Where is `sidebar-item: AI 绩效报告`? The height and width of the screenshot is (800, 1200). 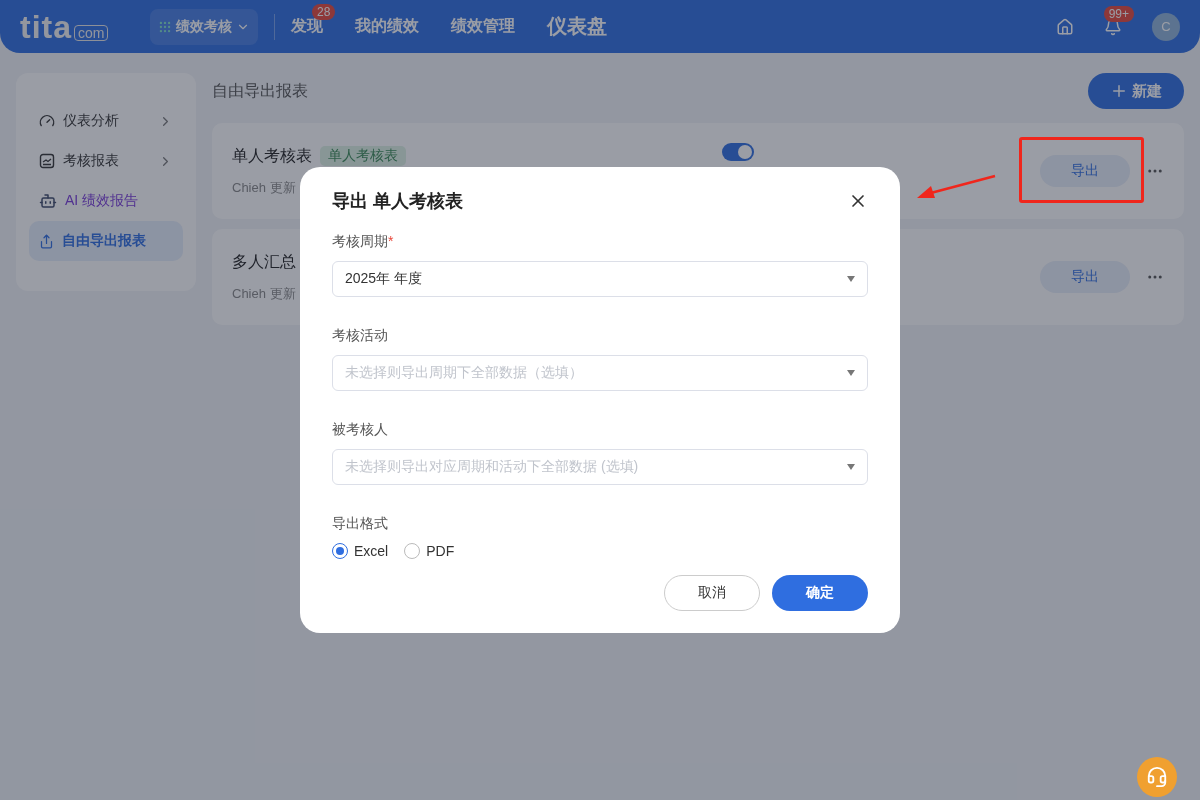
sidebar-item: AI 绩效报告 is located at coordinates (106, 201).